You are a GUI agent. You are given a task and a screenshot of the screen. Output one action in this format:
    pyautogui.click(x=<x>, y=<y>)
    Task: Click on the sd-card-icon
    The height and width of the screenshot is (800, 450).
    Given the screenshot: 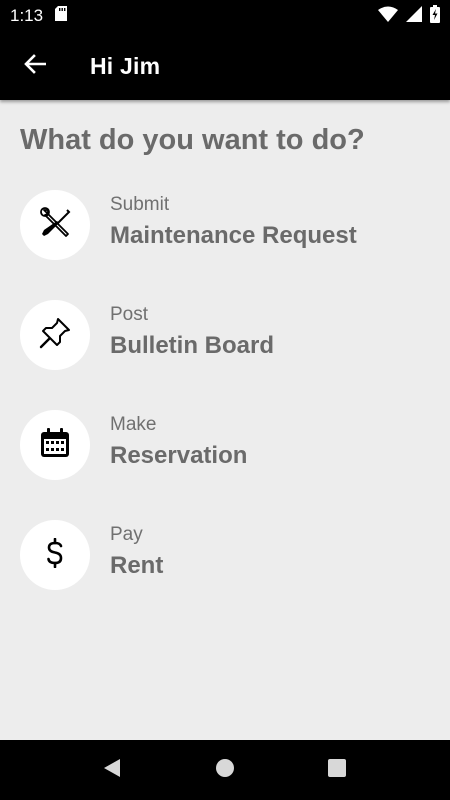 What is the action you would take?
    pyautogui.click(x=61, y=16)
    